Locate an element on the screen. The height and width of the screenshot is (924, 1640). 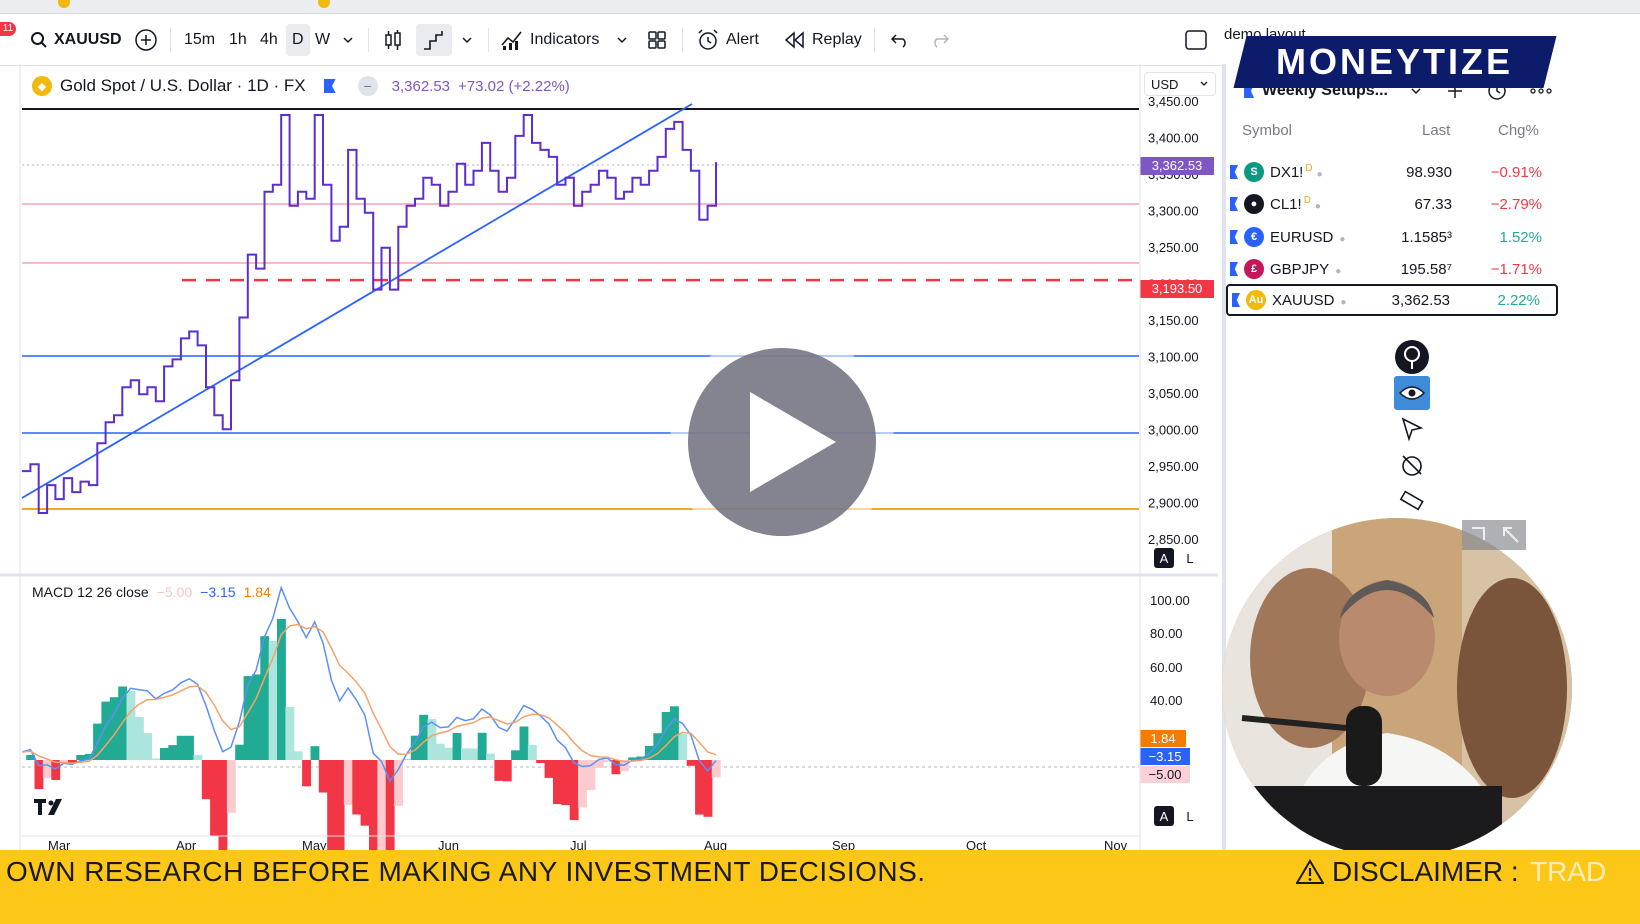
indicators-icon is located at coordinates (512, 40).